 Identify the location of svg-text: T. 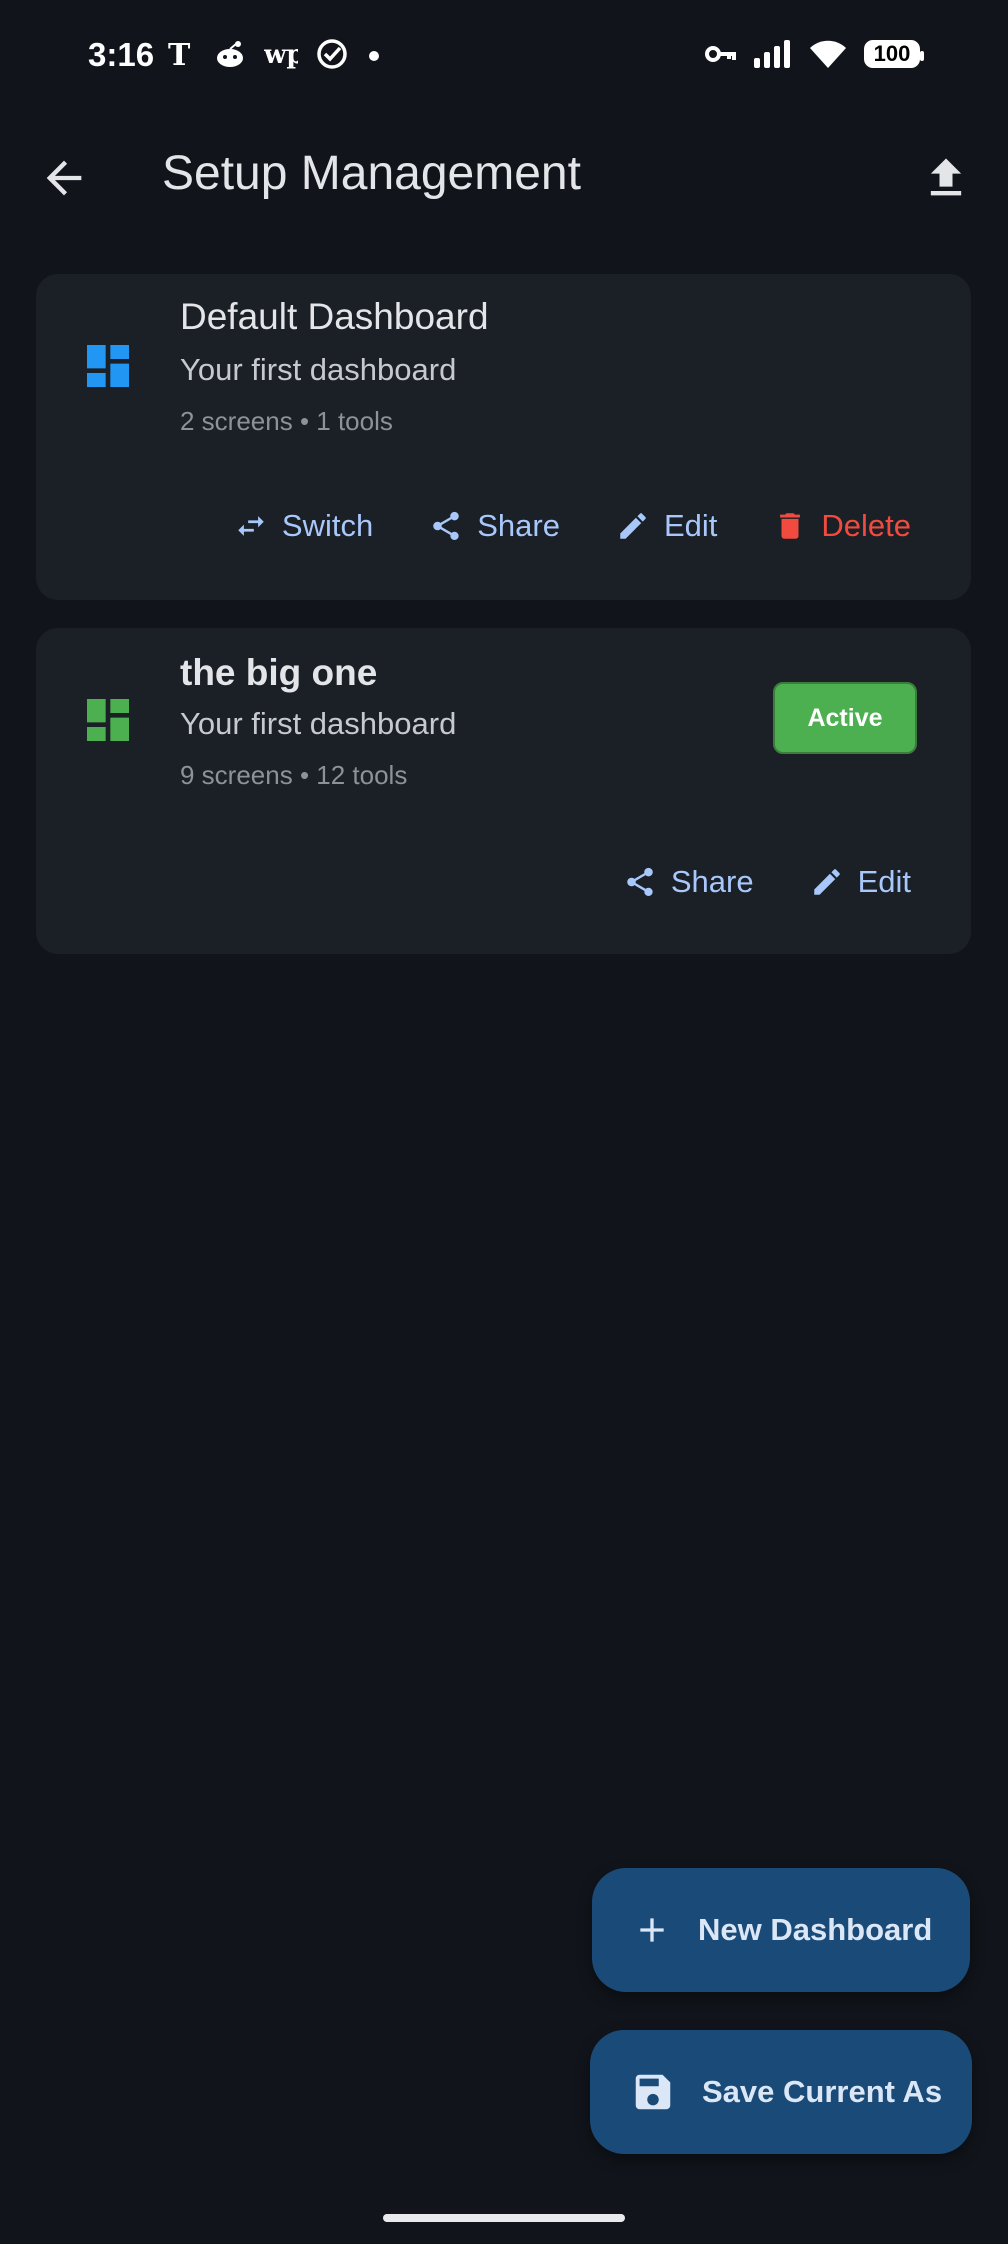
(179, 54).